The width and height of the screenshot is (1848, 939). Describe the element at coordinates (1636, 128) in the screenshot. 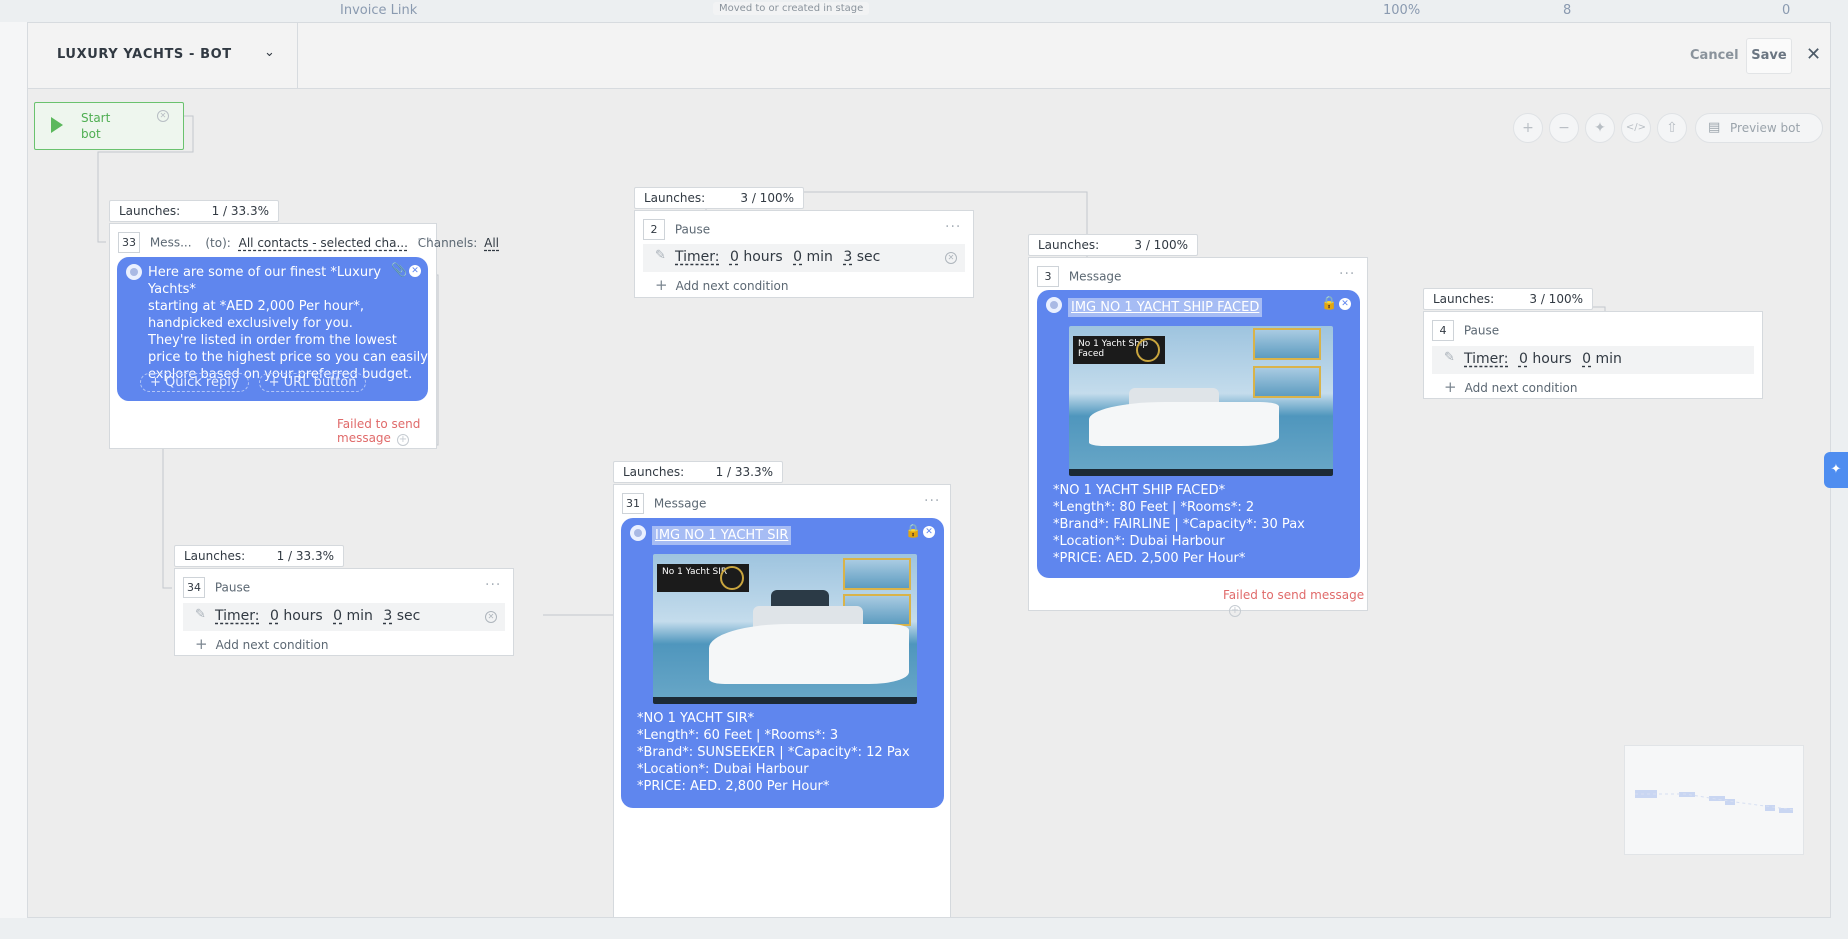

I see `code-icon: </>` at that location.